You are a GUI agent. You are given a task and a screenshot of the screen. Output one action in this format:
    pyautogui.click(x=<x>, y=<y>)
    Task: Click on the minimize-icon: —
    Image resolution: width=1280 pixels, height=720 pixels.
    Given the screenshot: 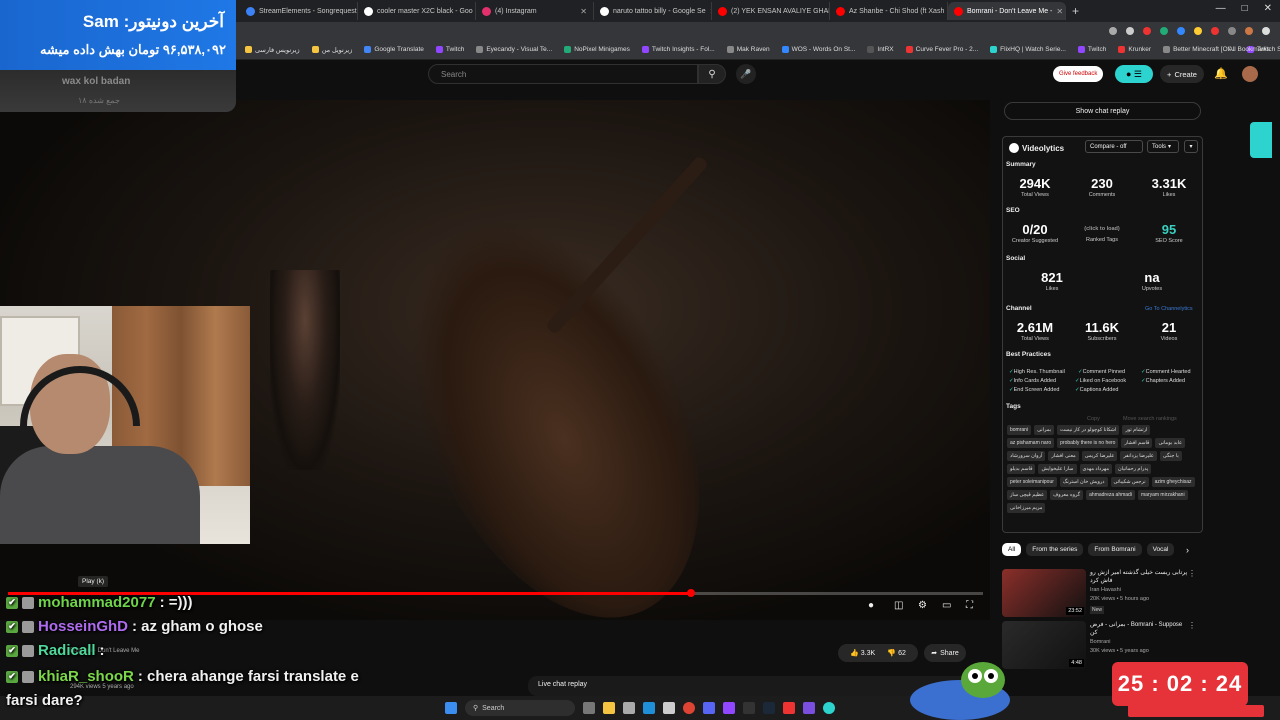 What is the action you would take?
    pyautogui.click(x=1221, y=8)
    